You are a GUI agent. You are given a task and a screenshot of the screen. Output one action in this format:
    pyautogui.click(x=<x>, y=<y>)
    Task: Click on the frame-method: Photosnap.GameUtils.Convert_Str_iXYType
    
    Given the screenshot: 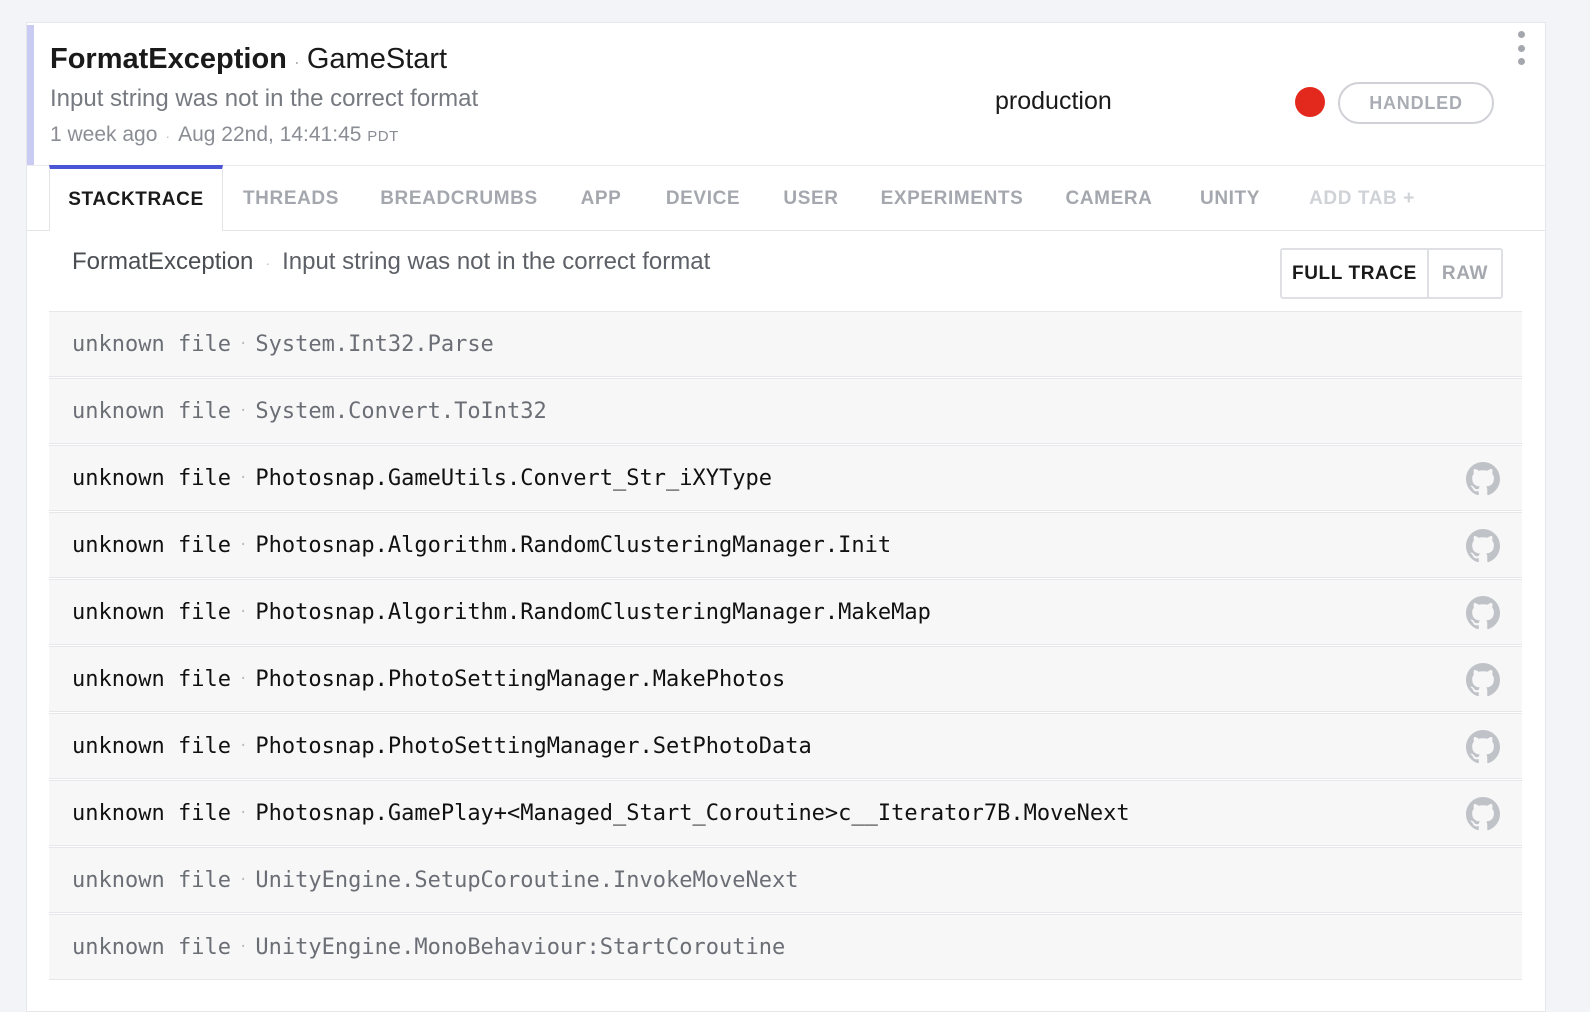 What is the action you would take?
    pyautogui.click(x=513, y=478)
    